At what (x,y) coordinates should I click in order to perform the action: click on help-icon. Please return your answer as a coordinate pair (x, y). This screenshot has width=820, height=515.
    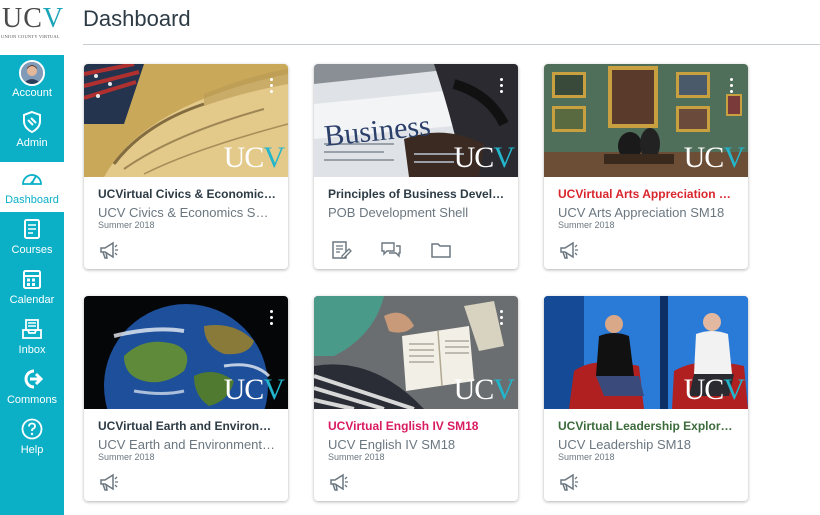
    Looking at the image, I should click on (32, 429).